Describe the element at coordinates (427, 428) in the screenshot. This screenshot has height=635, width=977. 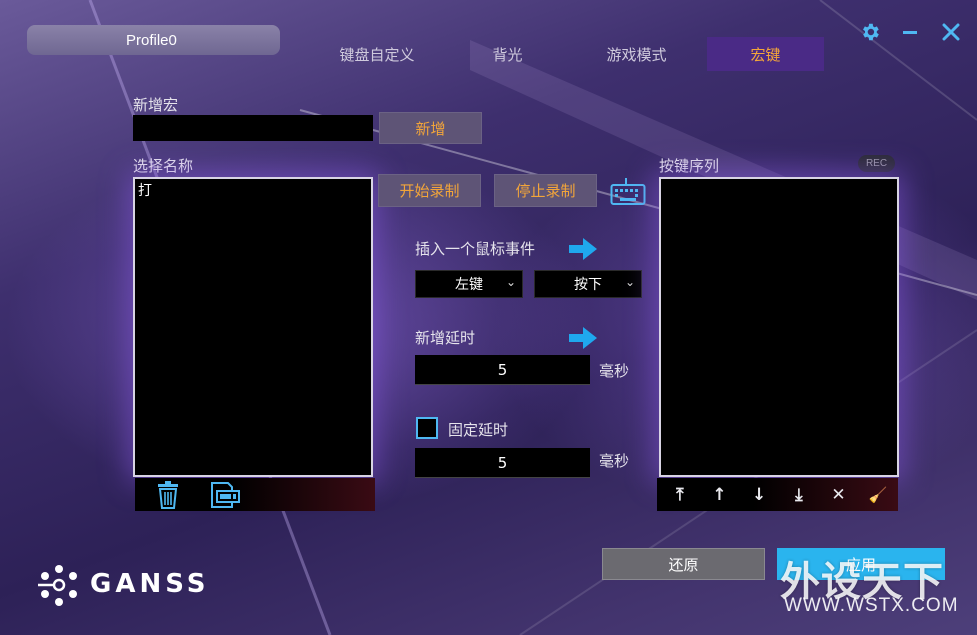
I see `fixed-delay-checkbox` at that location.